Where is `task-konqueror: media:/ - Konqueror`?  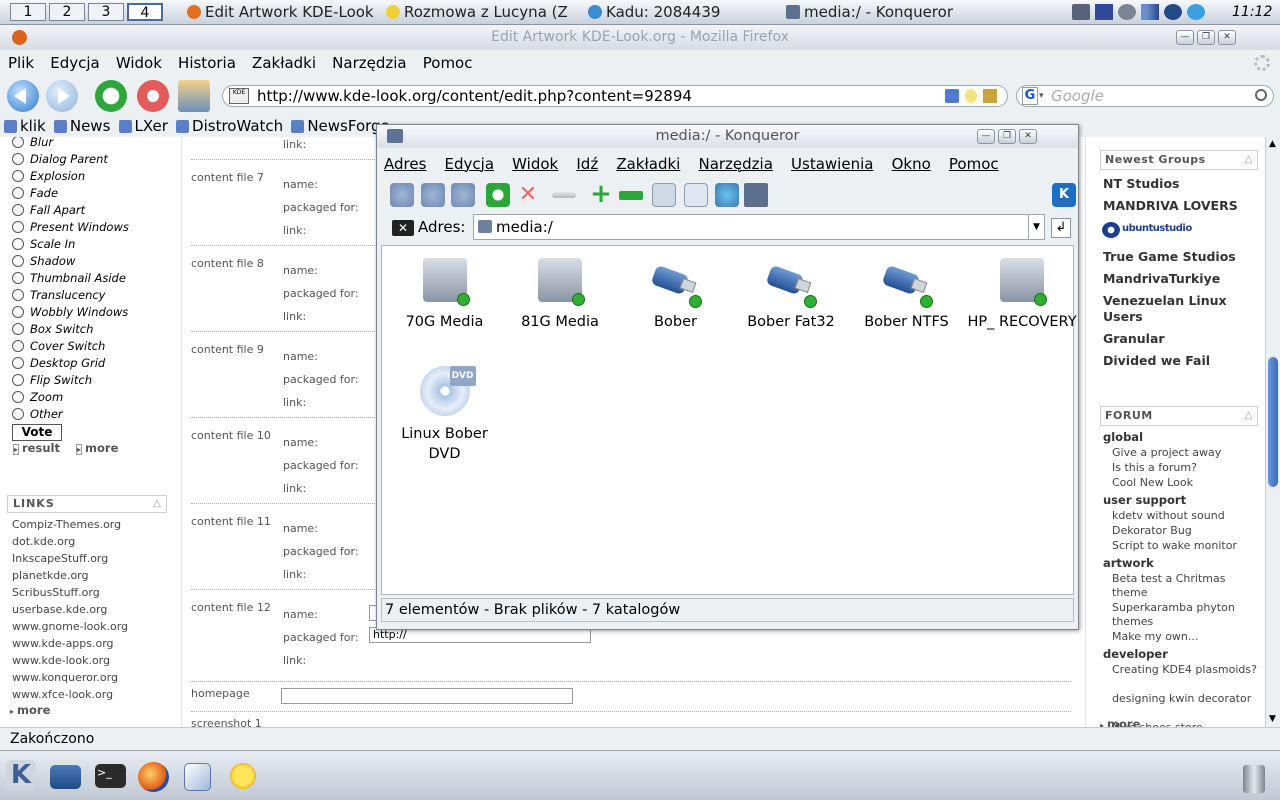
task-konqueror: media:/ - Konqueror is located at coordinates (916, 12).